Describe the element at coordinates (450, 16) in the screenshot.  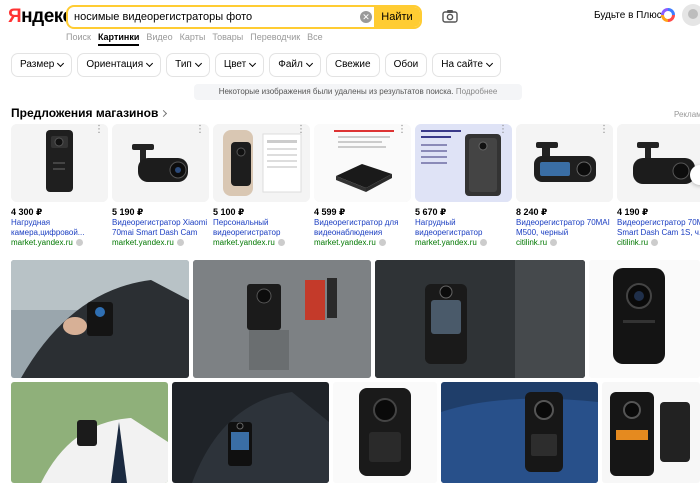
I see `image-search-camera-icon` at that location.